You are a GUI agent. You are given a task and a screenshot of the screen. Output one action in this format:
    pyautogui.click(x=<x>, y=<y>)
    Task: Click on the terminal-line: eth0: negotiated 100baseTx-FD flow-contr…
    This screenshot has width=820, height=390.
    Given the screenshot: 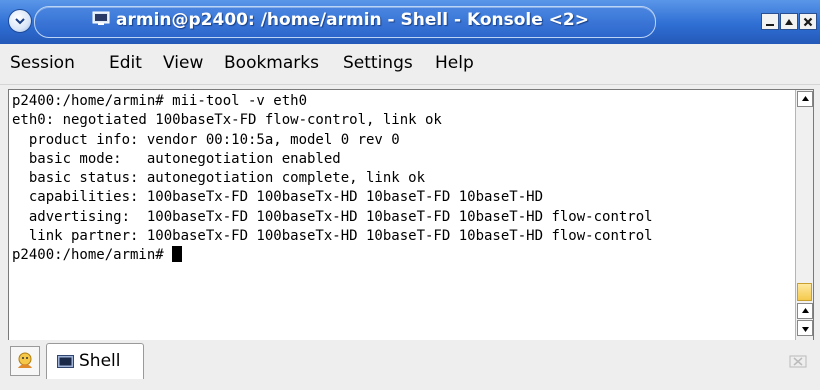 What is the action you would take?
    pyautogui.click(x=227, y=120)
    